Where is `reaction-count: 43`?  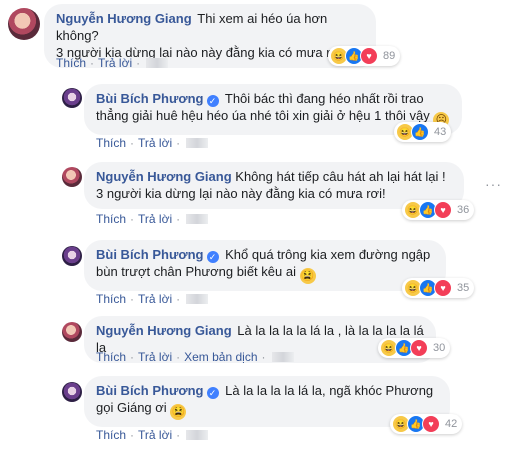
reaction-count: 43 is located at coordinates (440, 132).